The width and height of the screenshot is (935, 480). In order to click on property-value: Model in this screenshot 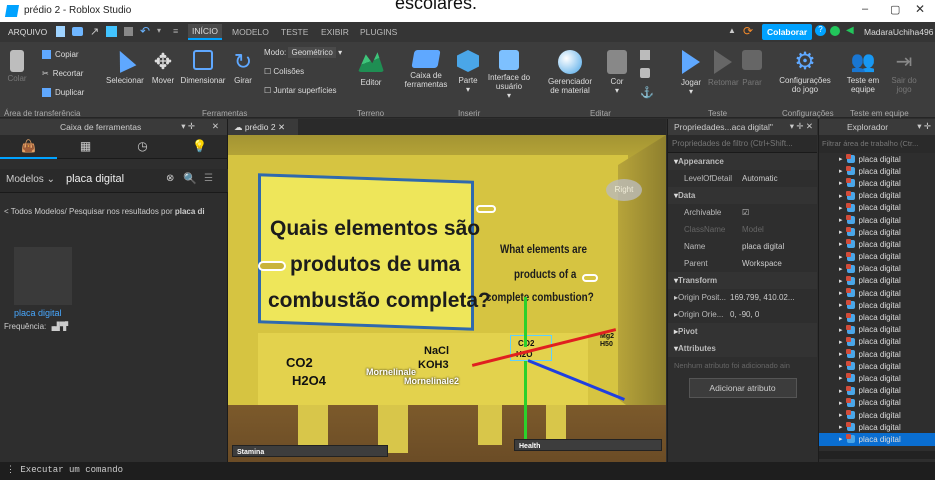, I will do `click(753, 229)`.